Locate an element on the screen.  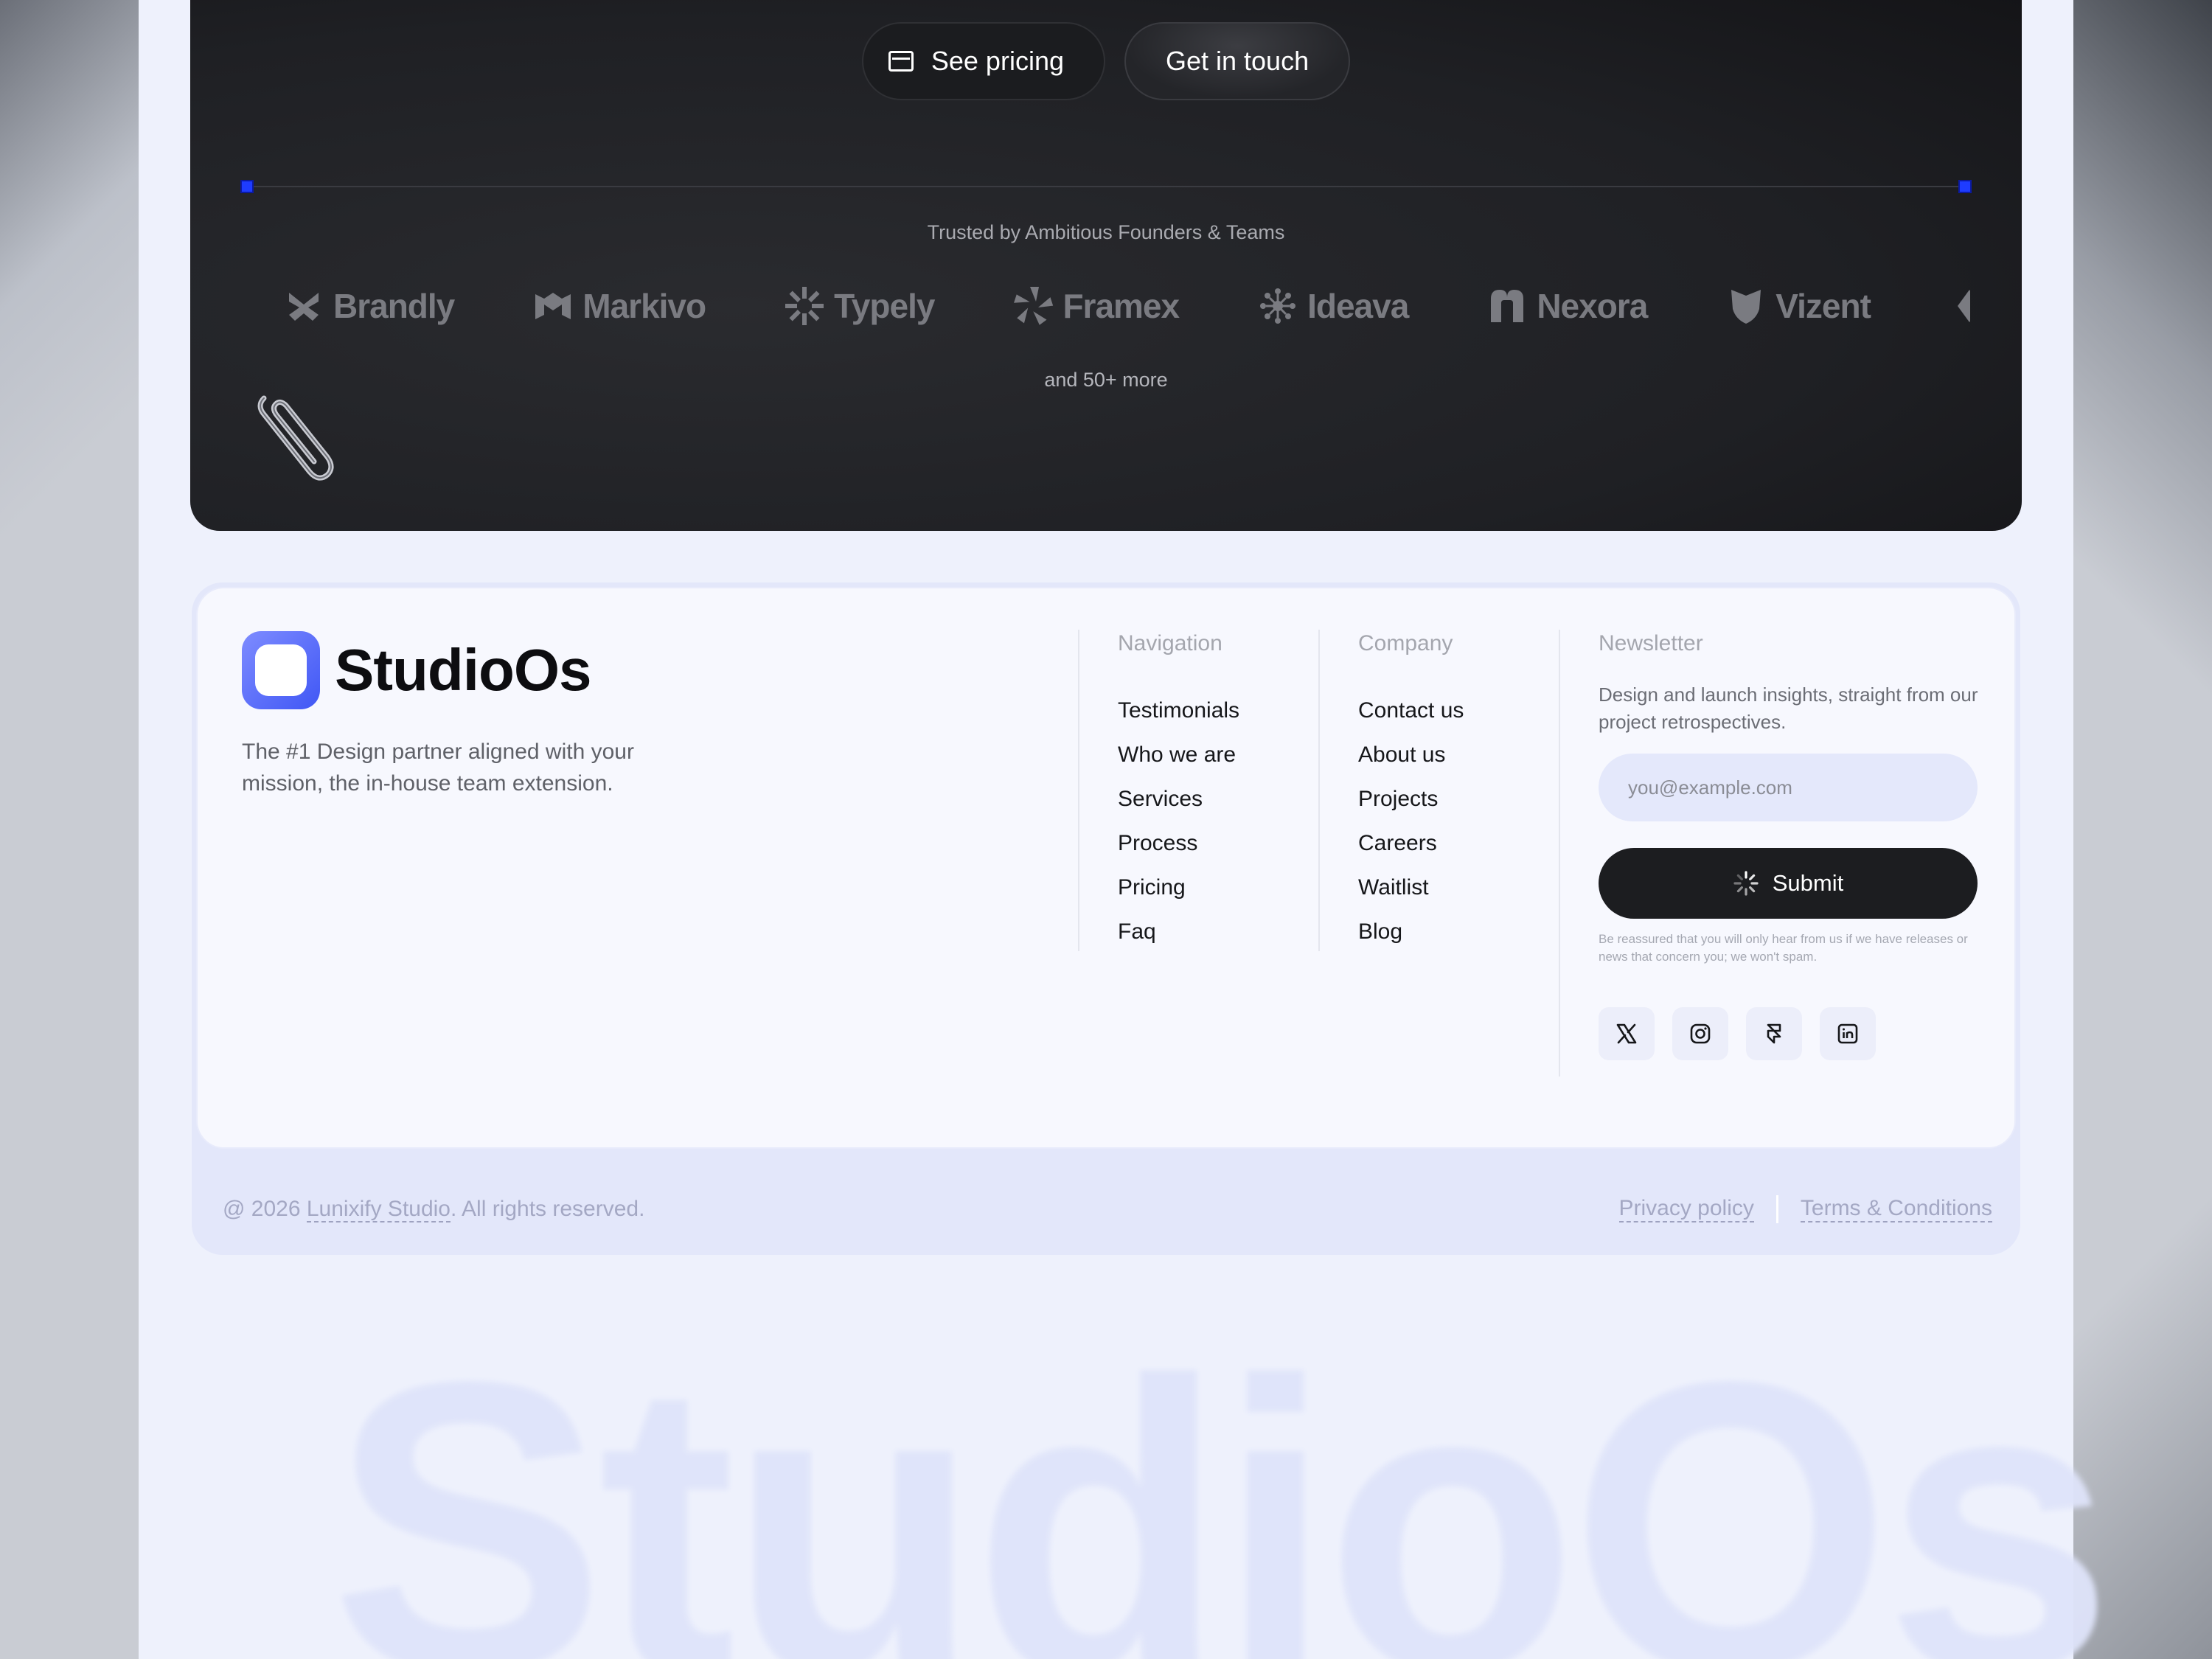
x-social-button is located at coordinates (1627, 1033).